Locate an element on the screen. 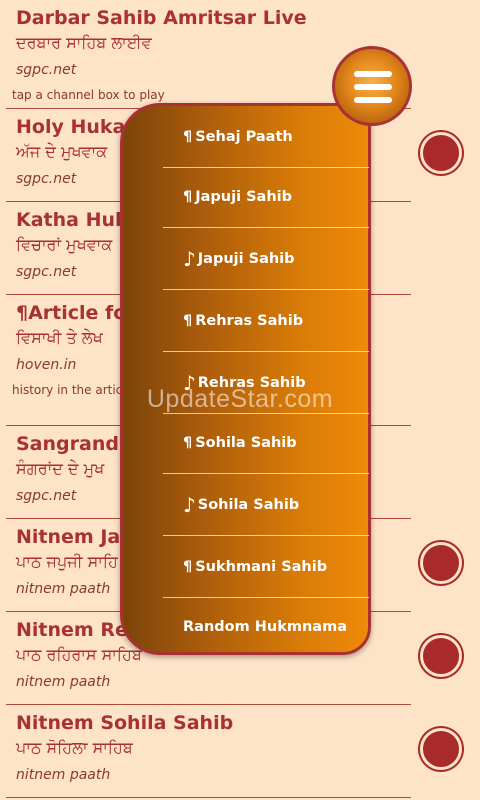  menu-item-japuji-sahib-text: ¶ Japuji Sahib is located at coordinates (266, 197).